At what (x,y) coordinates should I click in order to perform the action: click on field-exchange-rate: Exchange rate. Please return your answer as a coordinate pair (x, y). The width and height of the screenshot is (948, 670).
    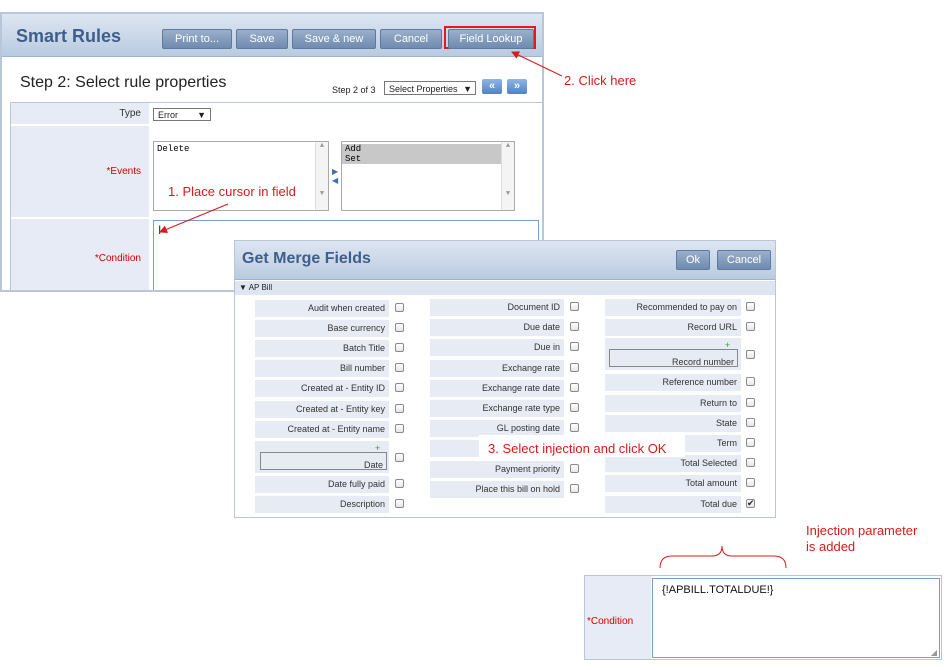
    Looking at the image, I should click on (497, 368).